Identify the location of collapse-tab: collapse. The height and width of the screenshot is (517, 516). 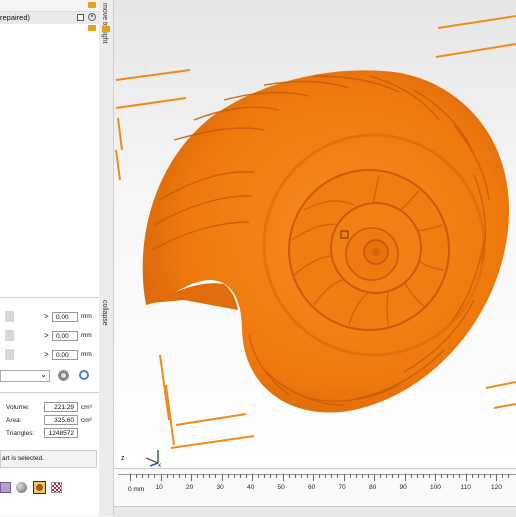
(104, 313).